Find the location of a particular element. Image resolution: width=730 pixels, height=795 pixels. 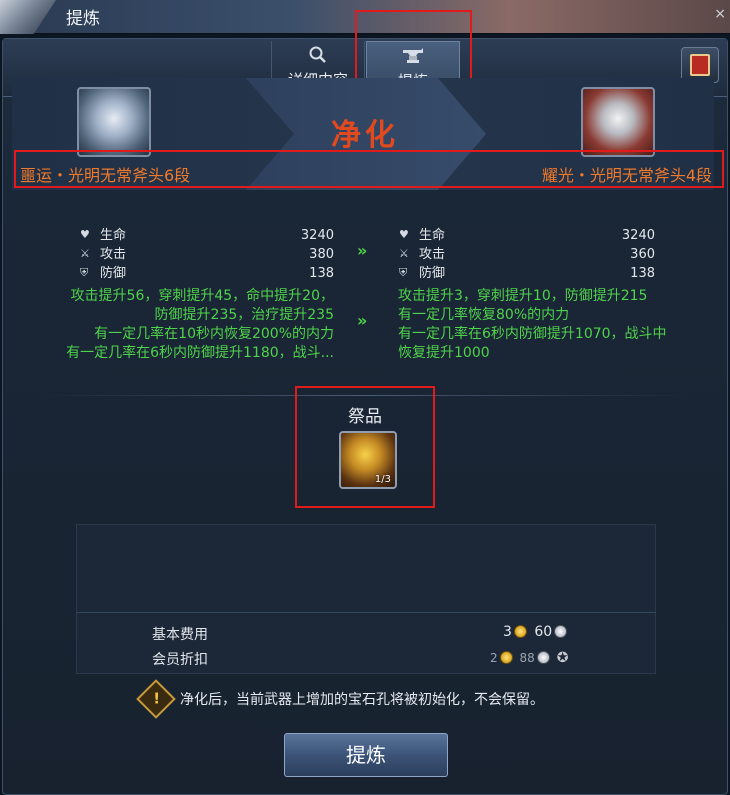

offering-count: 1/3 is located at coordinates (382, 479).